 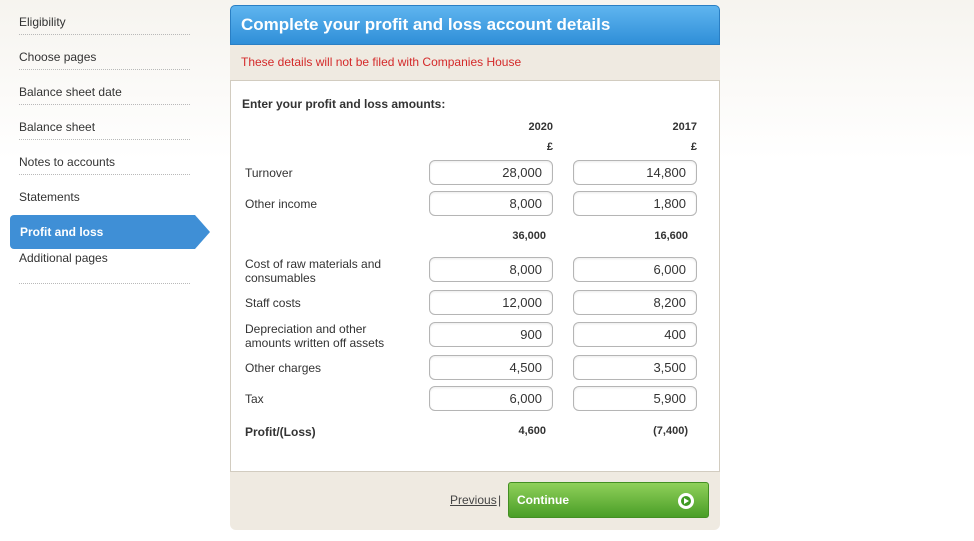 What do you see at coordinates (104, 192) in the screenshot?
I see `sidebar-item-statements: Statements` at bounding box center [104, 192].